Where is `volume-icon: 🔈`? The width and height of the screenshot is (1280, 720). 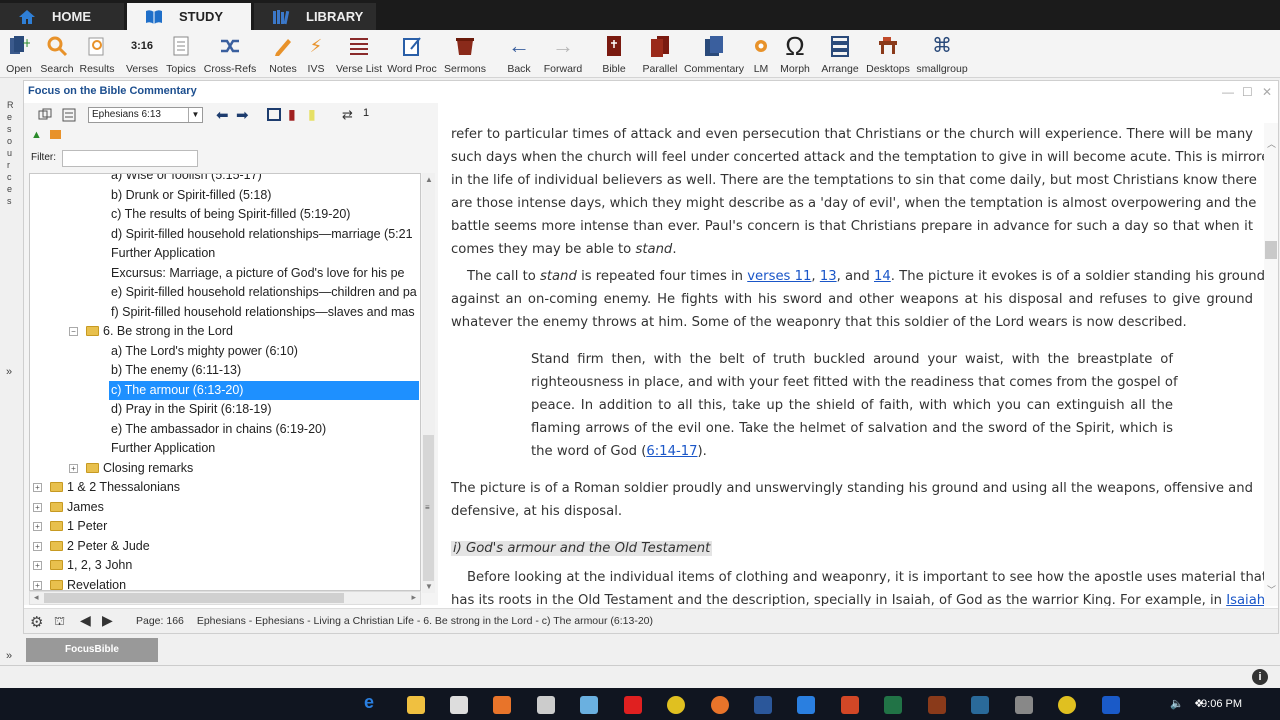 volume-icon: 🔈 is located at coordinates (1177, 703).